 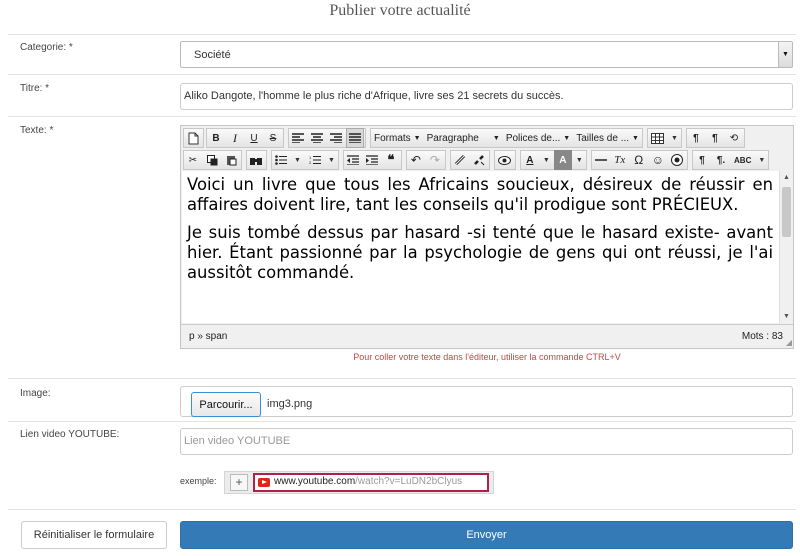 I want to click on scroll-down-icon: ▼, so click(x=786, y=316).